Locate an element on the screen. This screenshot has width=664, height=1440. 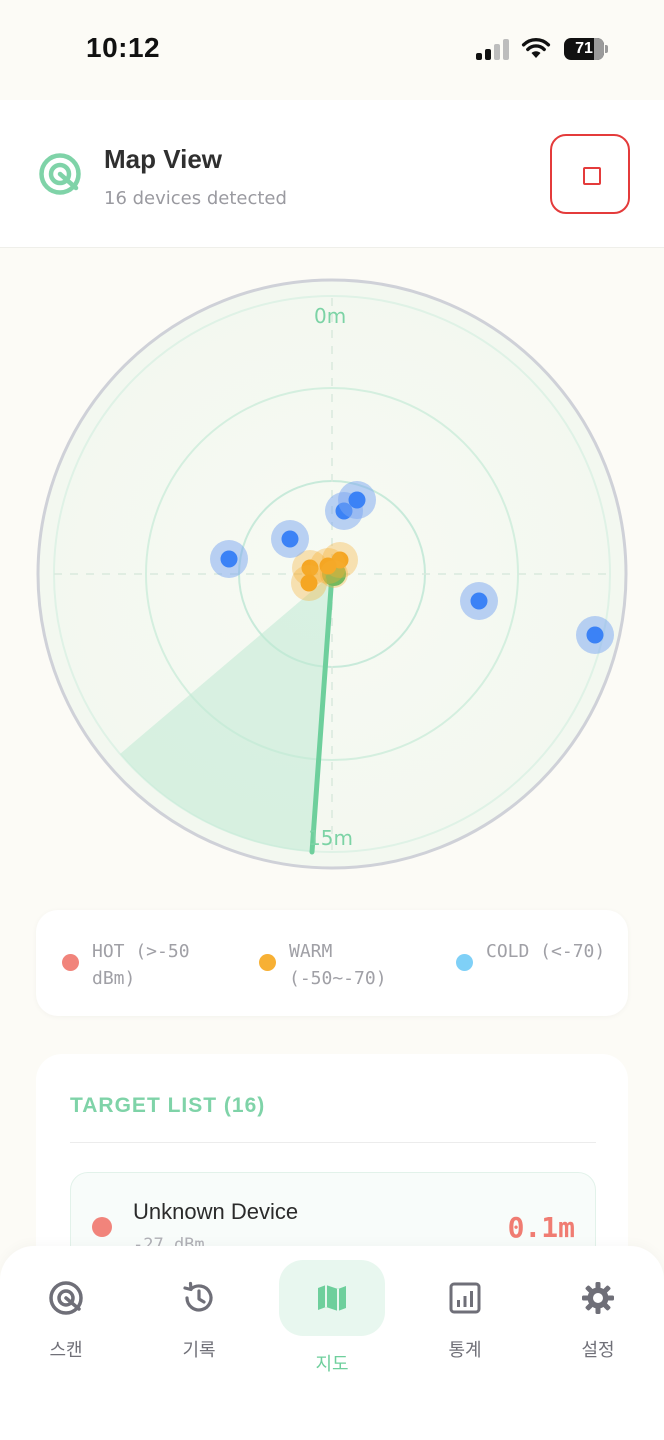
history-icon is located at coordinates (198, 1296).